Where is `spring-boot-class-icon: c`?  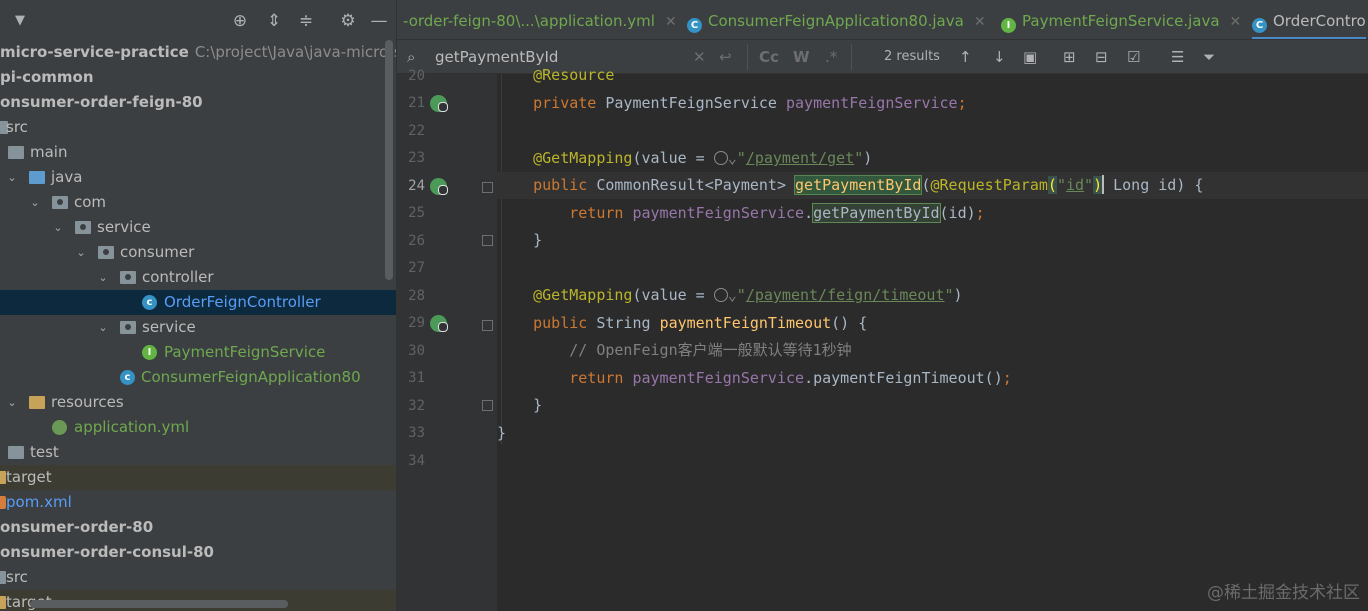 spring-boot-class-icon: c is located at coordinates (127, 377).